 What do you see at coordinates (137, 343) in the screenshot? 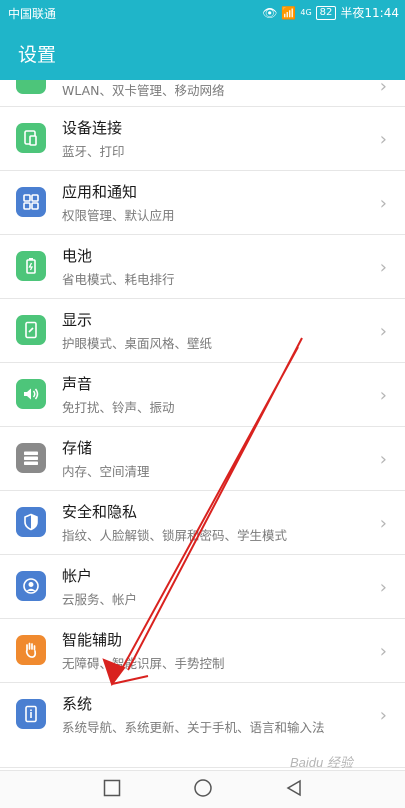
I see `settings-item-subtitle: 护眼模式、桌面风格、壁纸` at bounding box center [137, 343].